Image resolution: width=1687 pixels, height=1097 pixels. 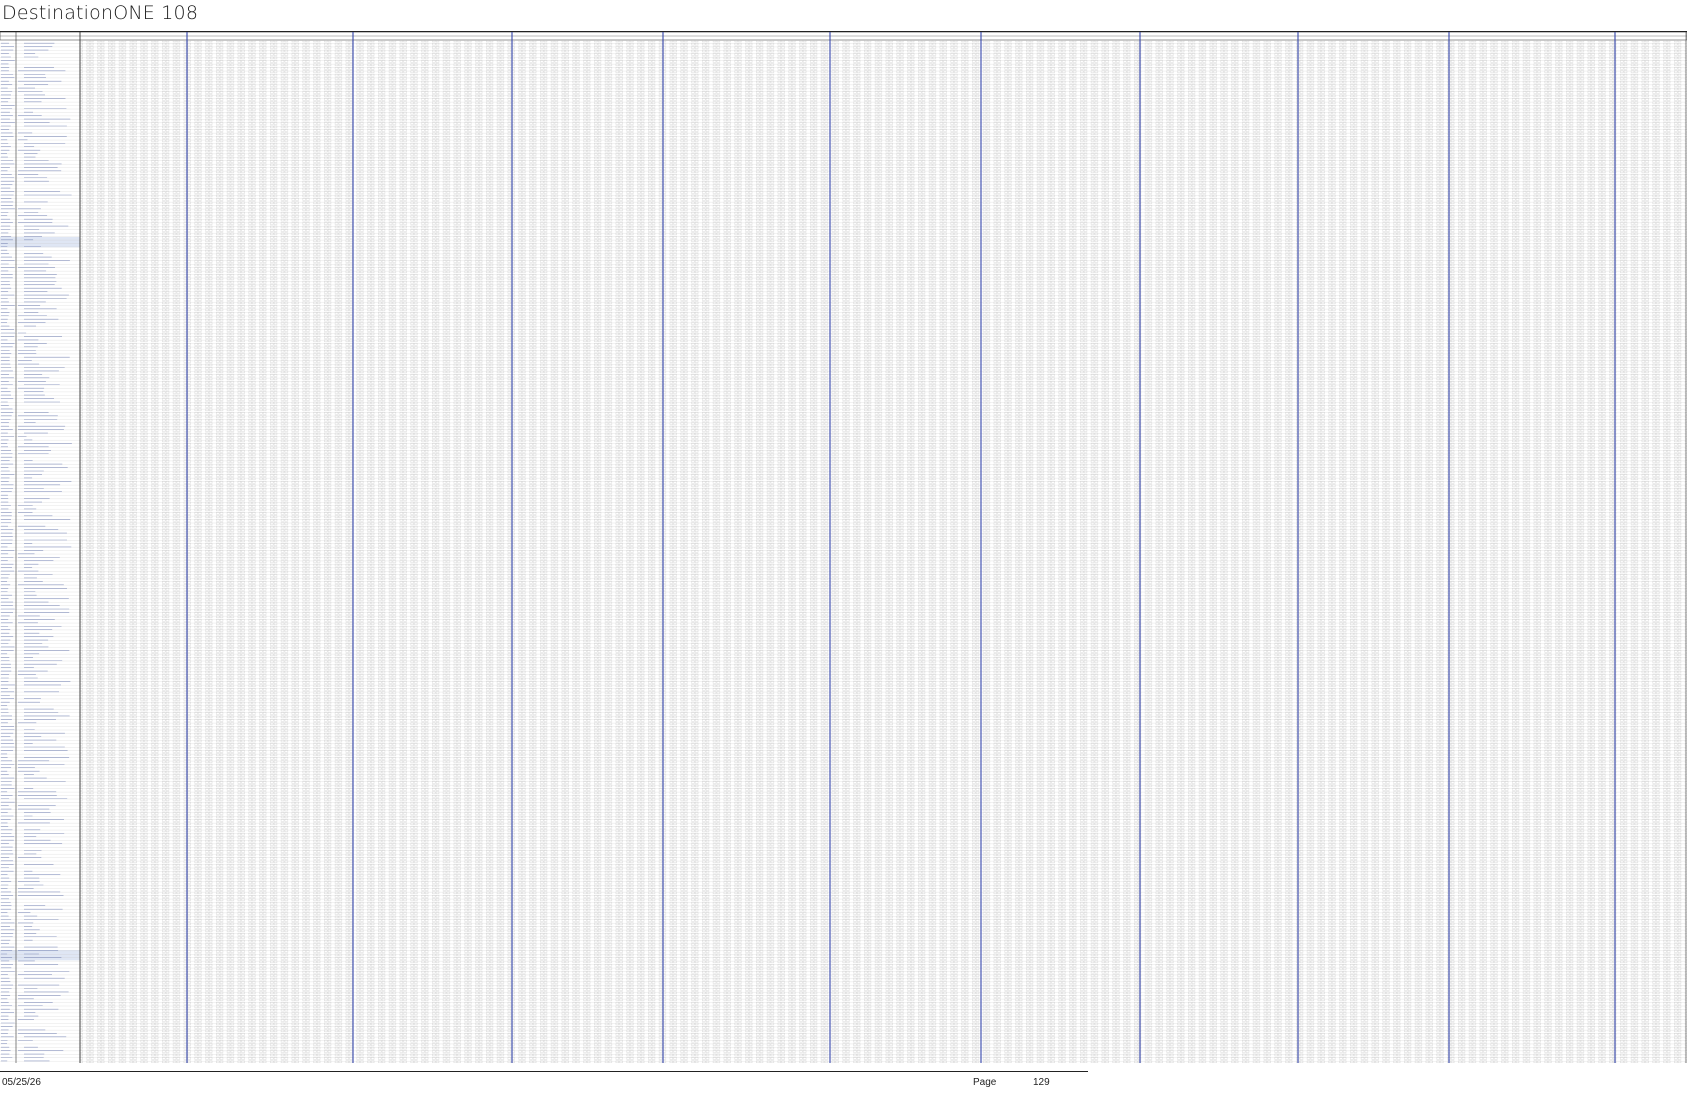 What do you see at coordinates (36, 552) in the screenshot?
I see `row-labels` at bounding box center [36, 552].